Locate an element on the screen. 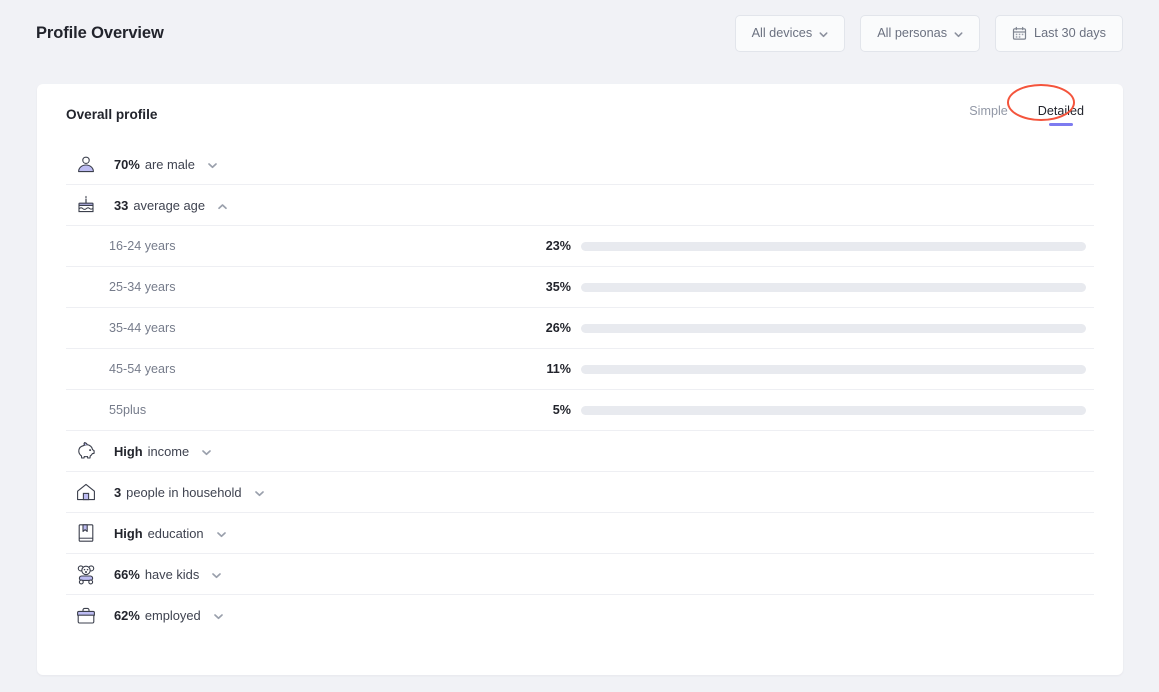 This screenshot has height=692, width=1159. profile-row-text: 3 people in household is located at coordinates (178, 492).